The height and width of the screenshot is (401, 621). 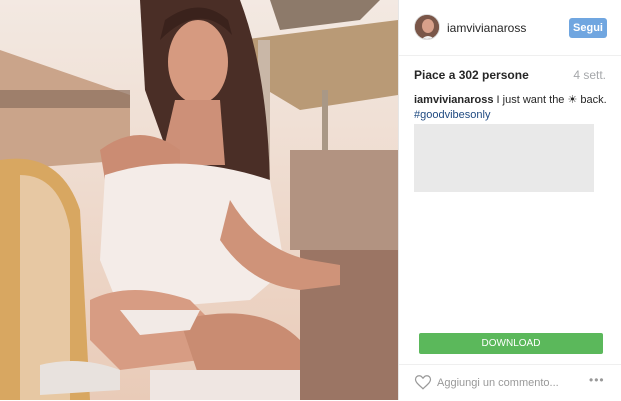 What do you see at coordinates (589, 75) in the screenshot?
I see `post-age: 4 sett.` at bounding box center [589, 75].